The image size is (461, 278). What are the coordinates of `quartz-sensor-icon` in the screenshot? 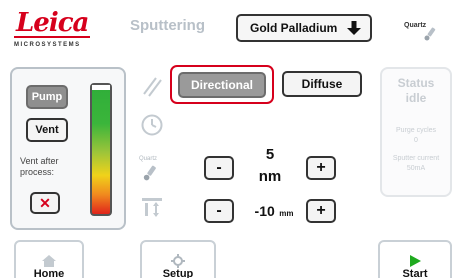 It's located at (430, 34).